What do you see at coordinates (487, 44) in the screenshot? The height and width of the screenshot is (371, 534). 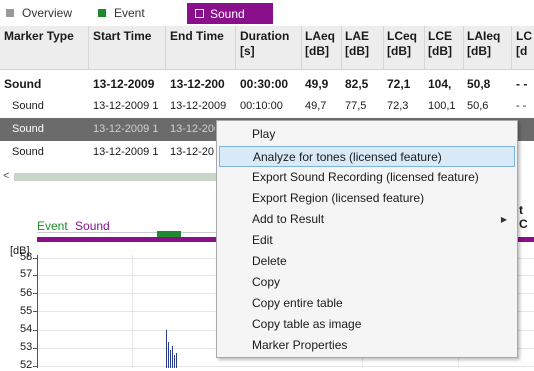 I see `header-laieq: LAIeq [dB]` at bounding box center [487, 44].